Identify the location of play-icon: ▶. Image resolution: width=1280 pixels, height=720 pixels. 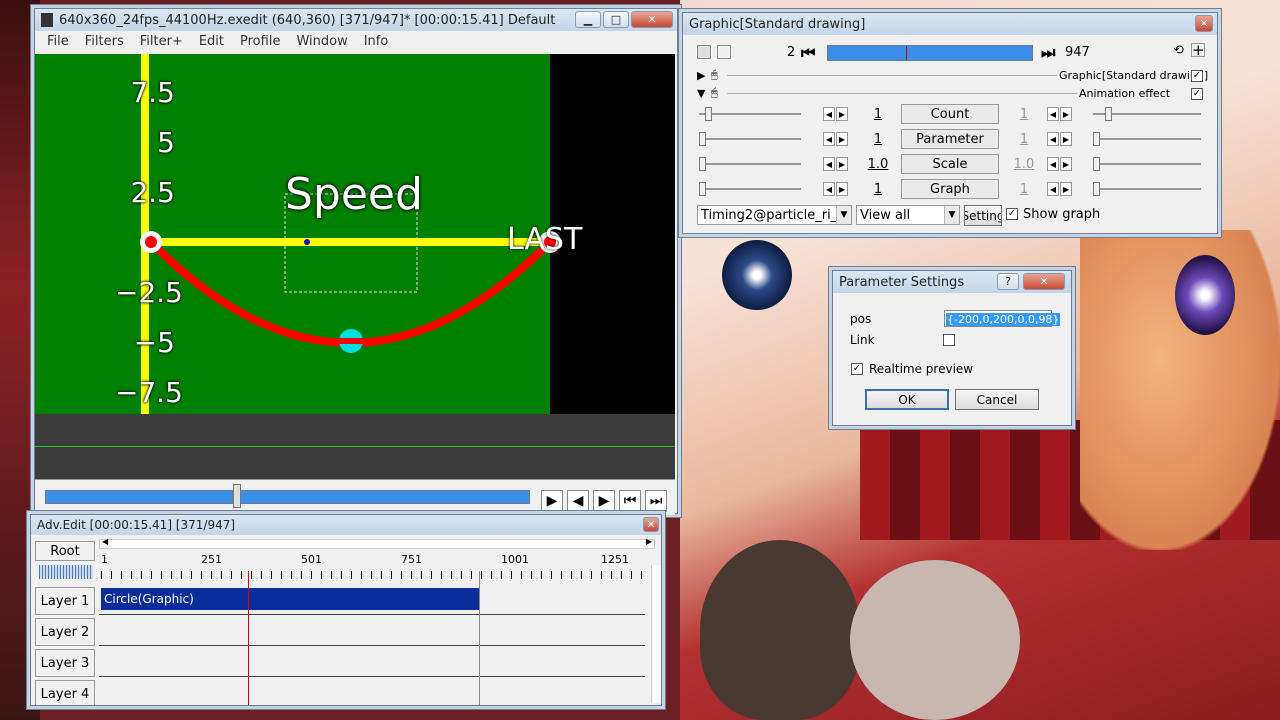
(552, 501).